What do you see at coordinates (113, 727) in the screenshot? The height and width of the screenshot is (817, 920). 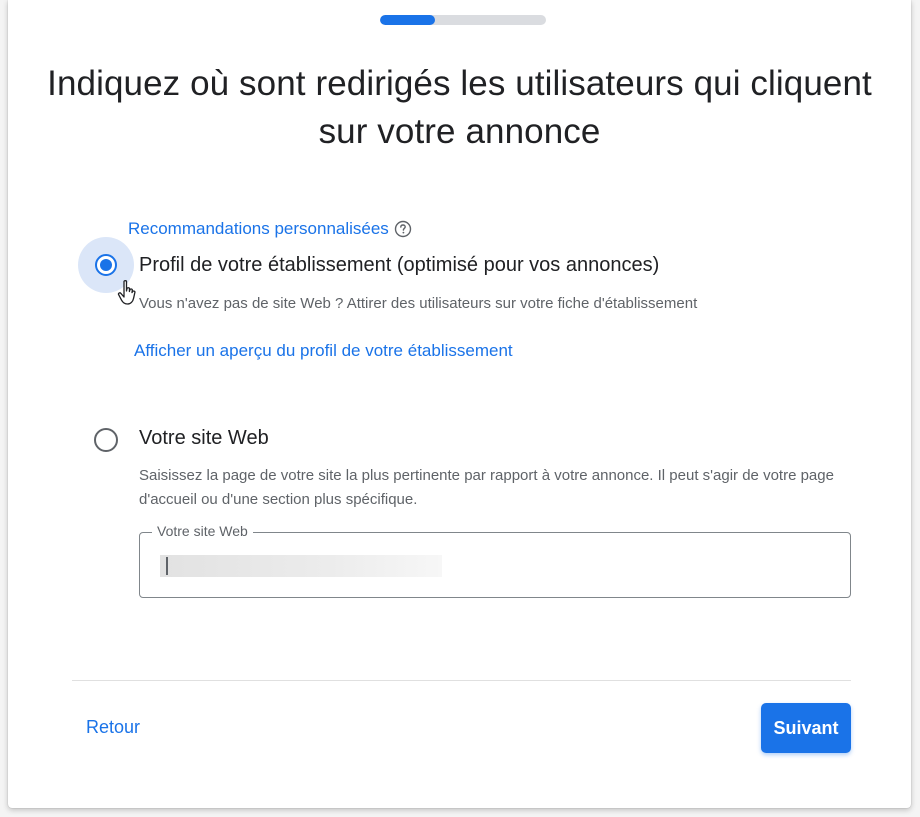 I see `back-button: Retour` at bounding box center [113, 727].